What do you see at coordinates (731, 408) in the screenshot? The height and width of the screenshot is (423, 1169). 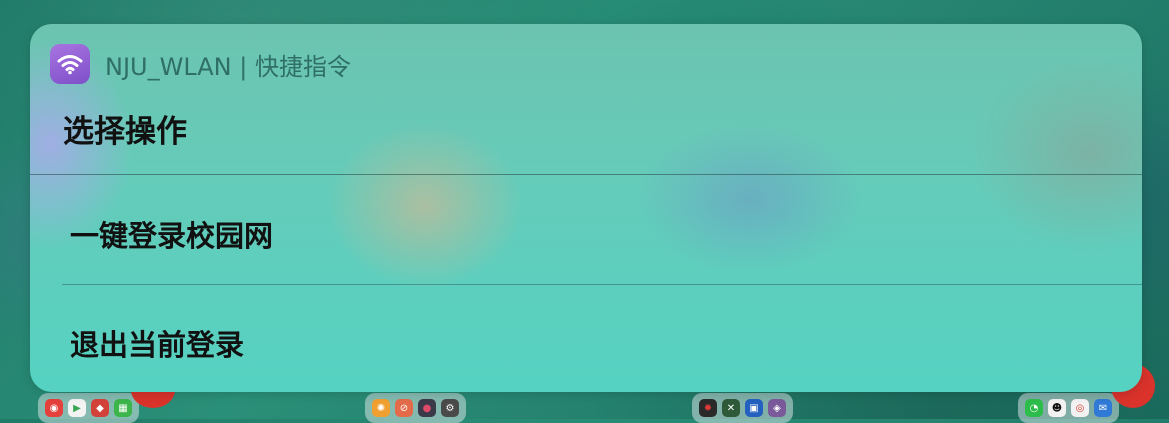 I see `xbox-app-icon: ✕` at bounding box center [731, 408].